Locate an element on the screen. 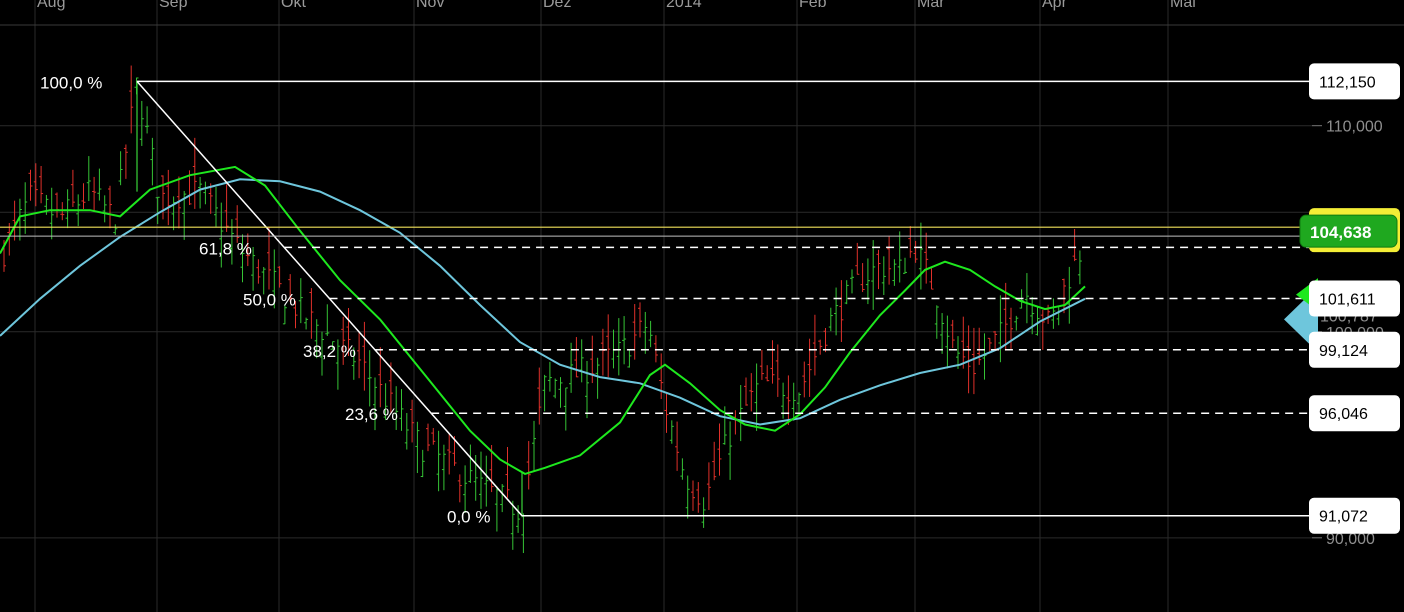 The width and height of the screenshot is (1404, 612). price-box-38: 99,124 is located at coordinates (1354, 350).